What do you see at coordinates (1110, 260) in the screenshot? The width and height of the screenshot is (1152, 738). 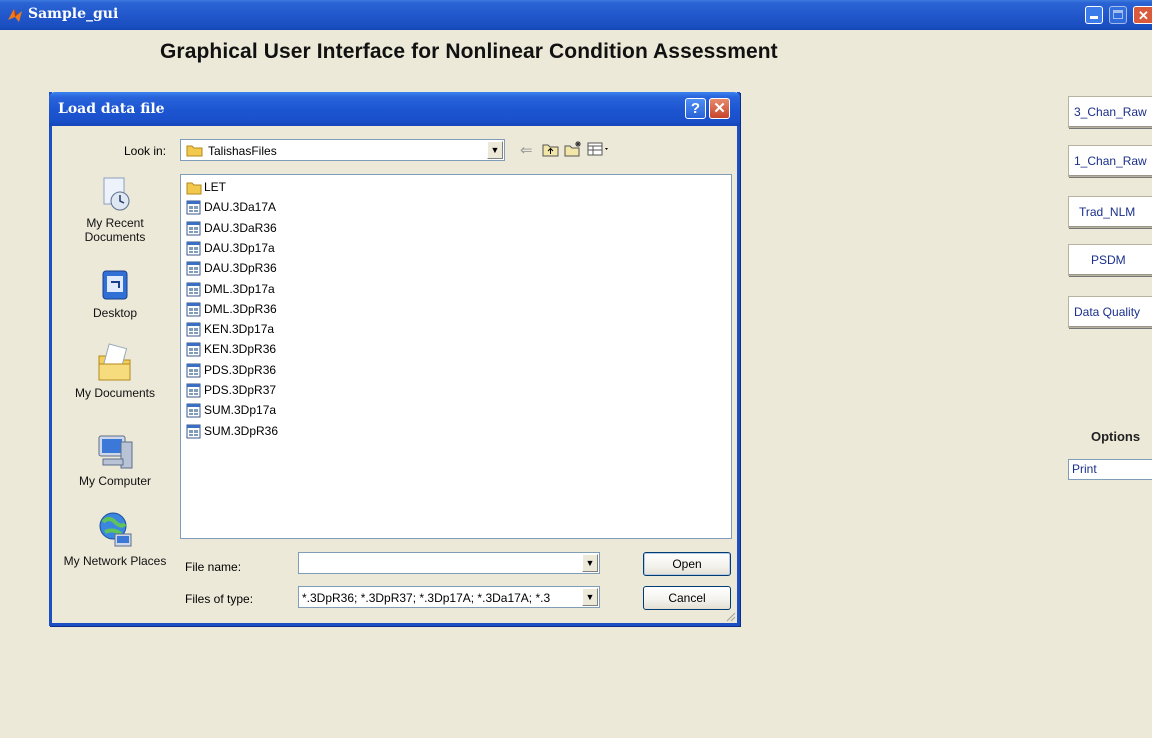 I see `psdm-button: PSDM` at bounding box center [1110, 260].